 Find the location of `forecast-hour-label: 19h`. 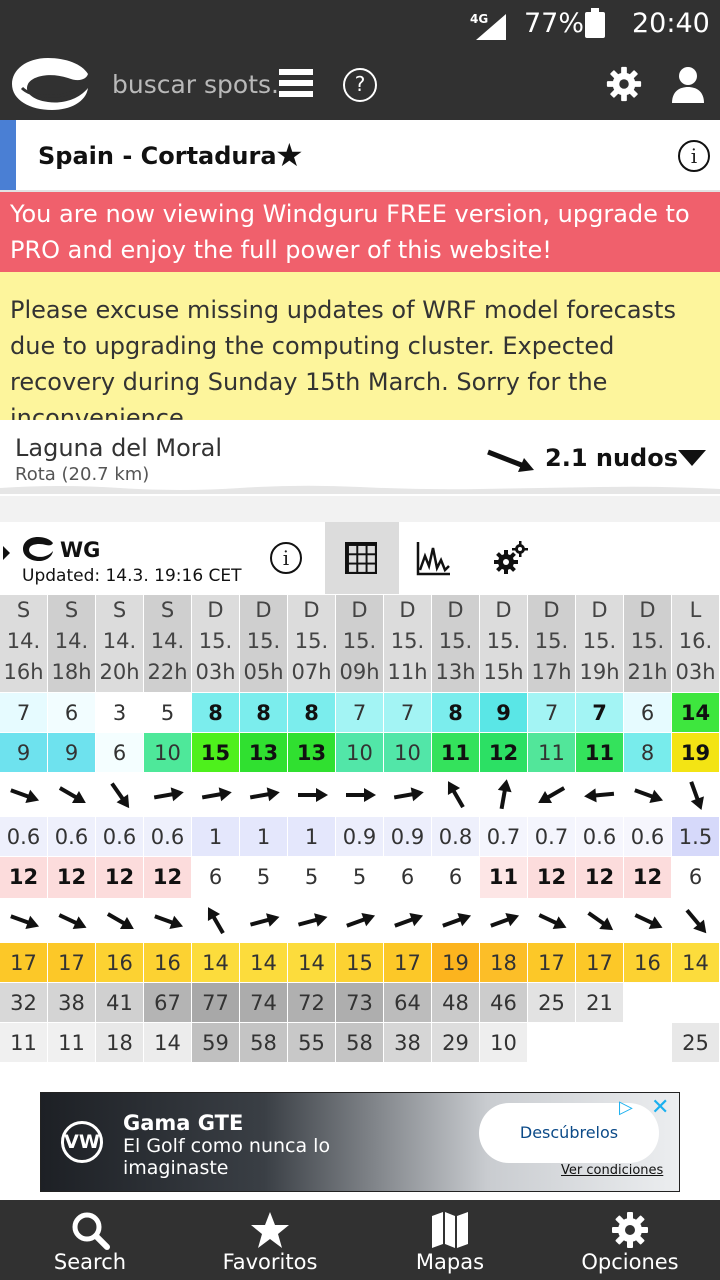

forecast-hour-label: 19h is located at coordinates (599, 672).